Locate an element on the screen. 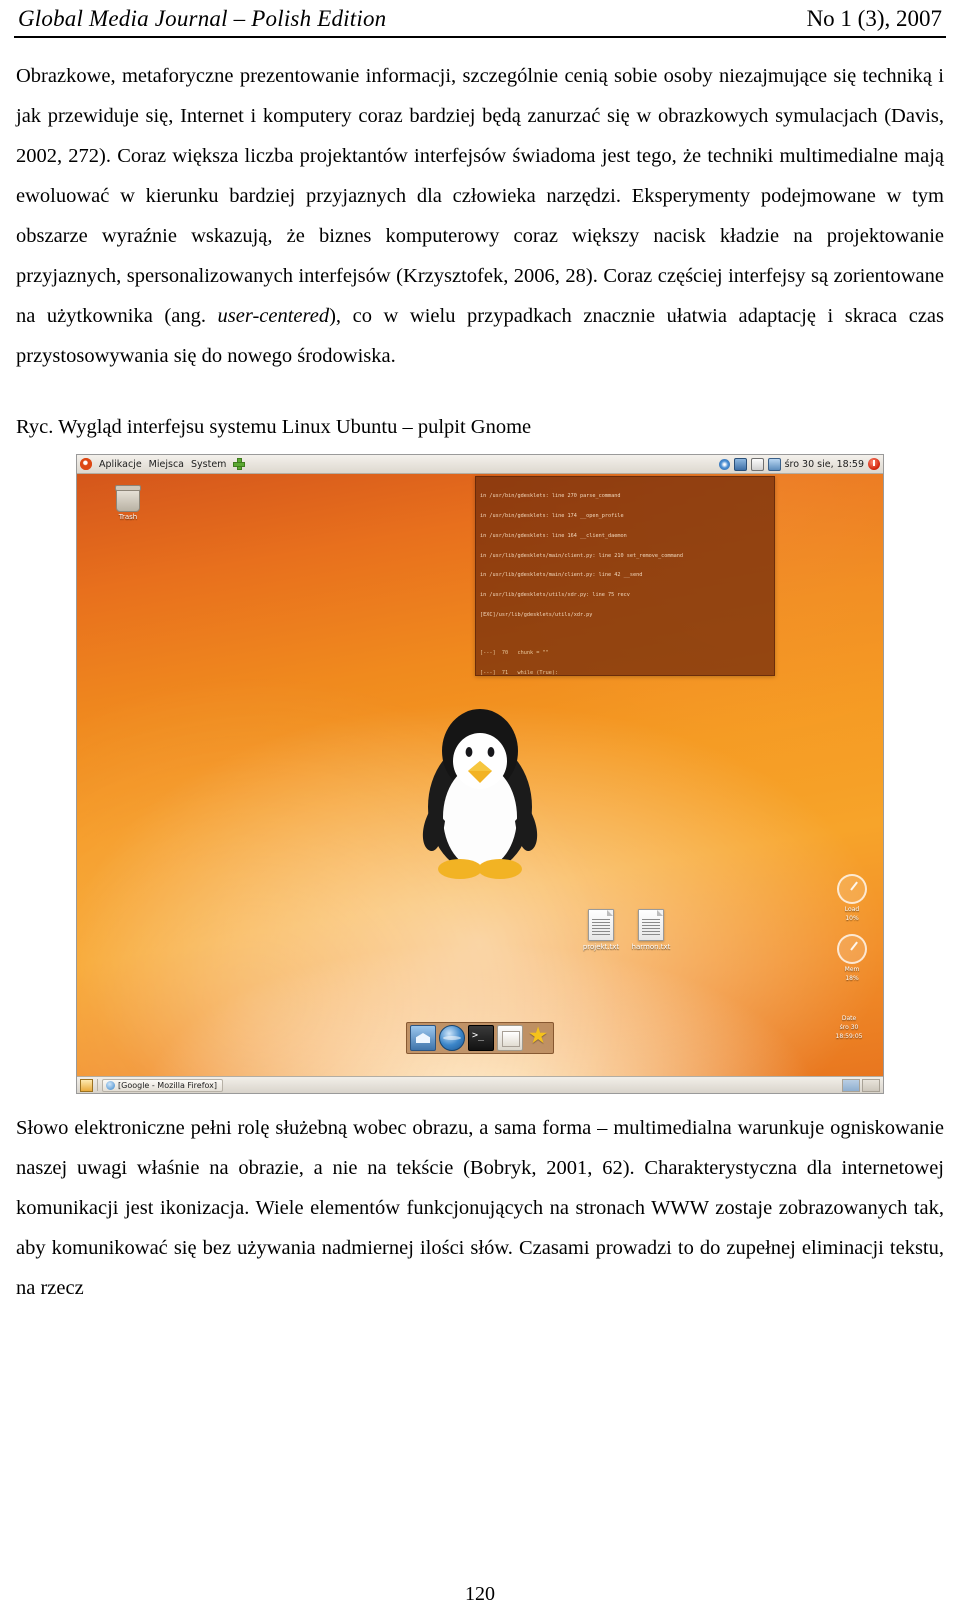 This screenshot has width=960, height=1620. terminal-traceback-line: [EXC]/usr/lib/gdesklets/utils/xdr.py is located at coordinates (536, 614).